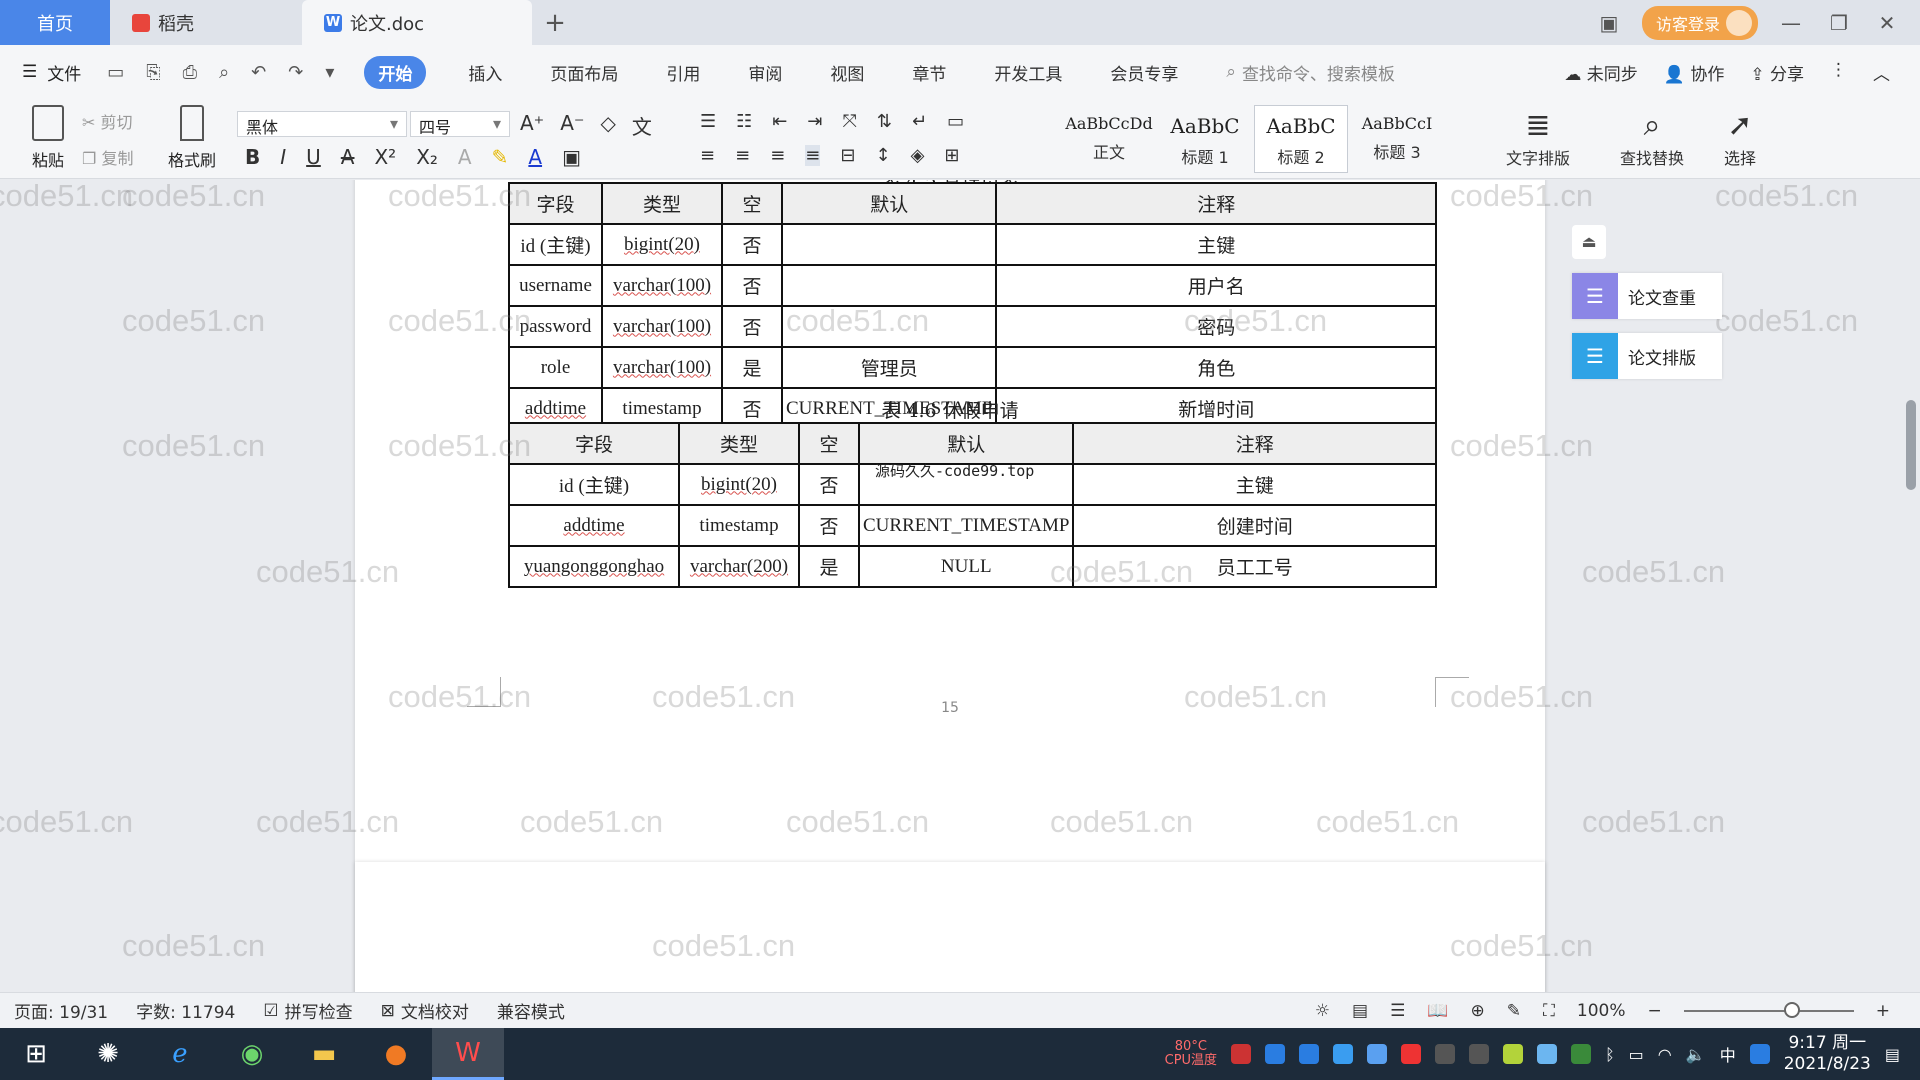  I want to click on minimize-icon: —, so click(1791, 23).